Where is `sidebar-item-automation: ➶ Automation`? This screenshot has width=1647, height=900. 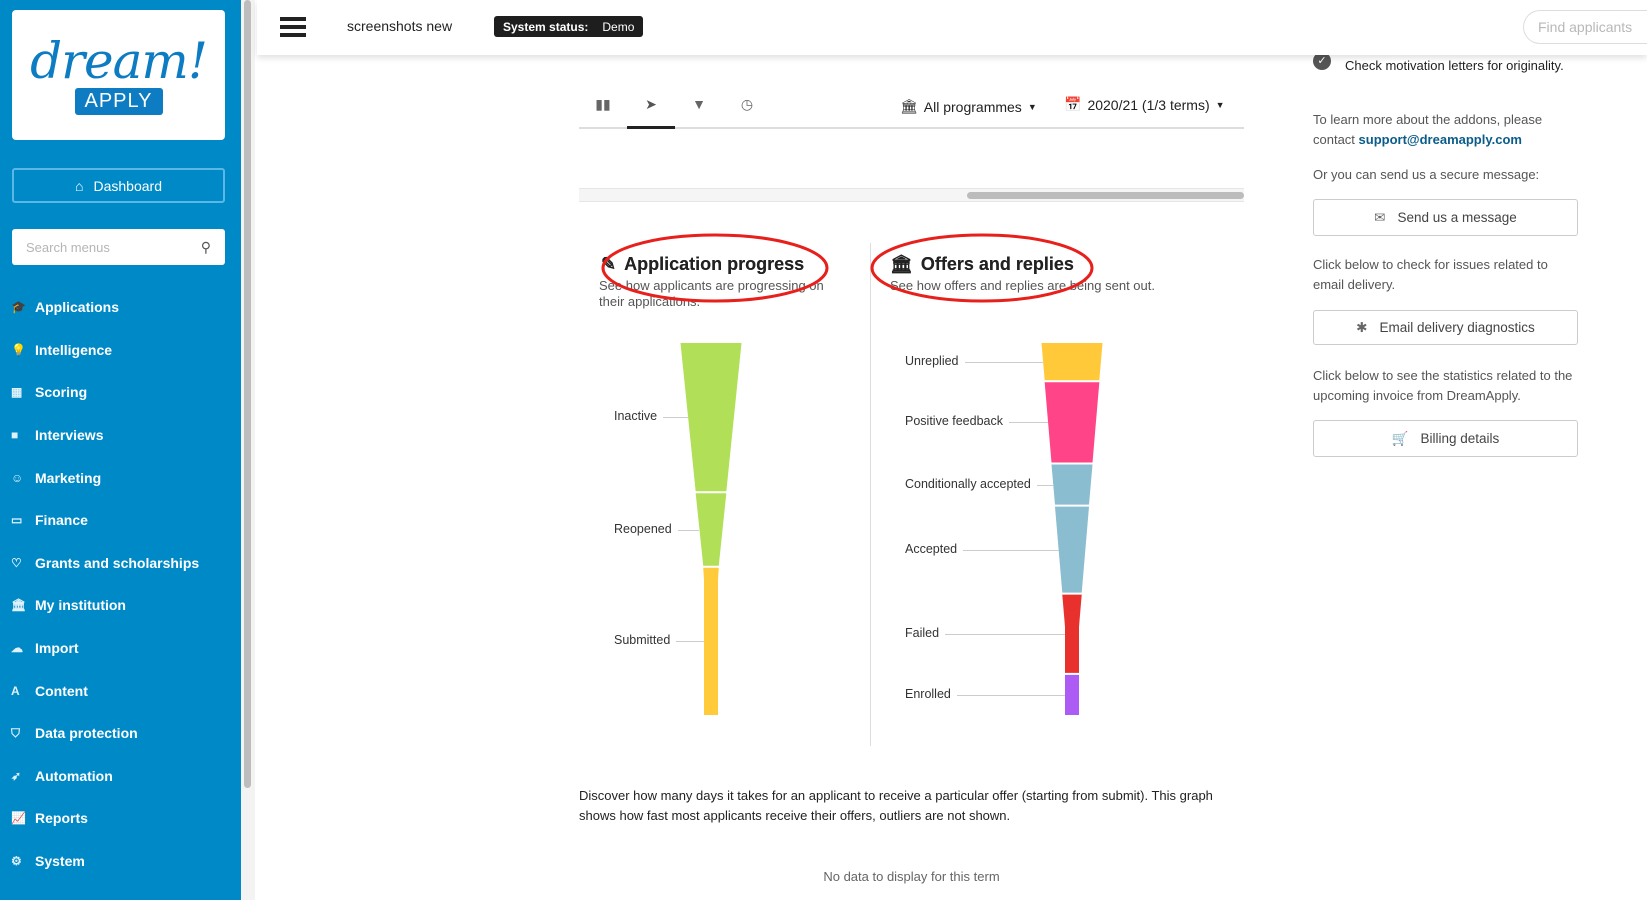 sidebar-item-automation: ➶ Automation is located at coordinates (120, 776).